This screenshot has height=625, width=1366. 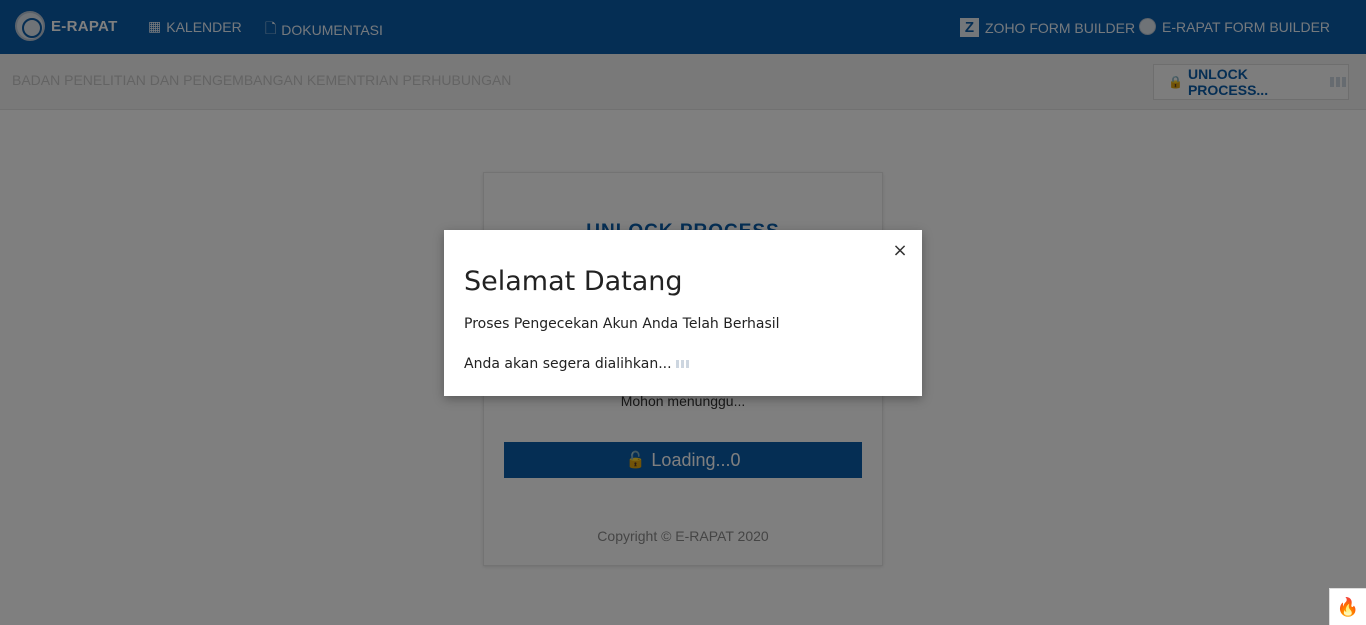 What do you see at coordinates (683, 364) in the screenshot?
I see `loading-dots-icon` at bounding box center [683, 364].